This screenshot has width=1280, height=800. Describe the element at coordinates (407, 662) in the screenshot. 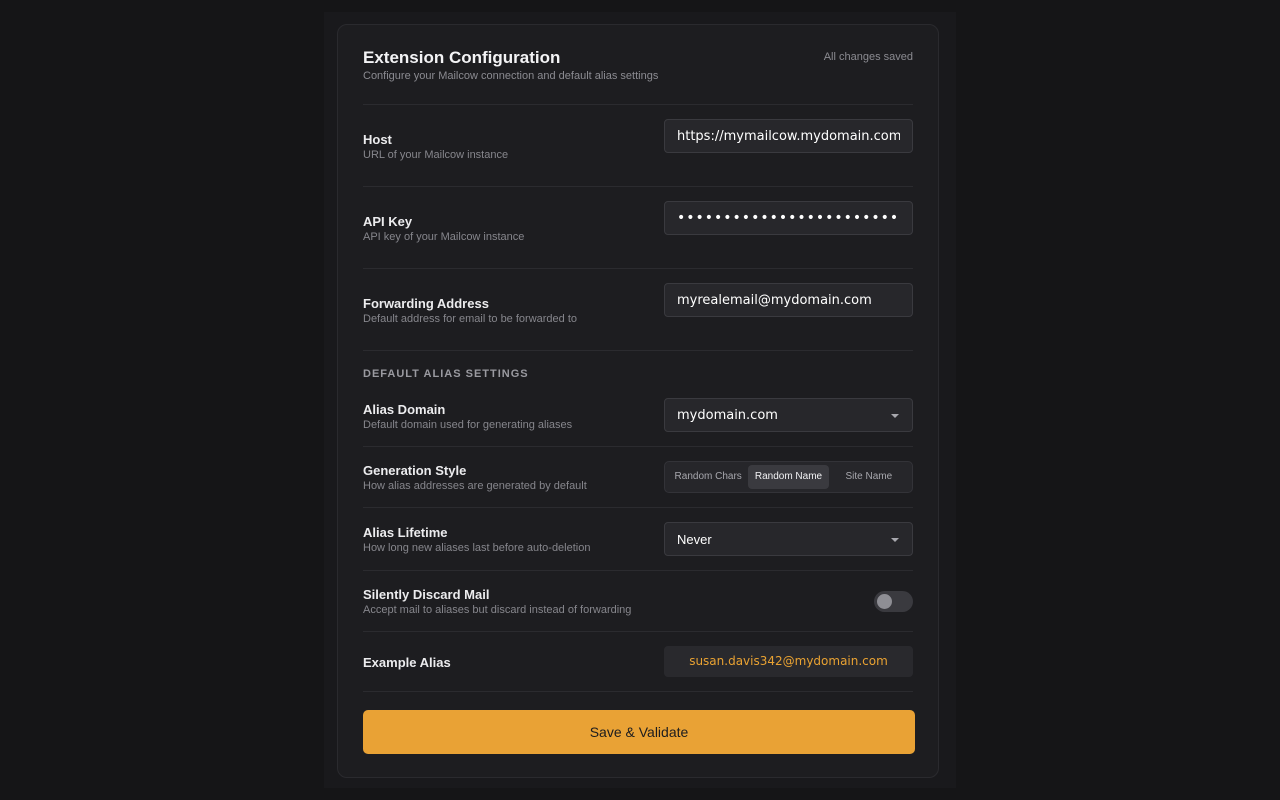

I see `example-alias-label: Example Alias` at that location.